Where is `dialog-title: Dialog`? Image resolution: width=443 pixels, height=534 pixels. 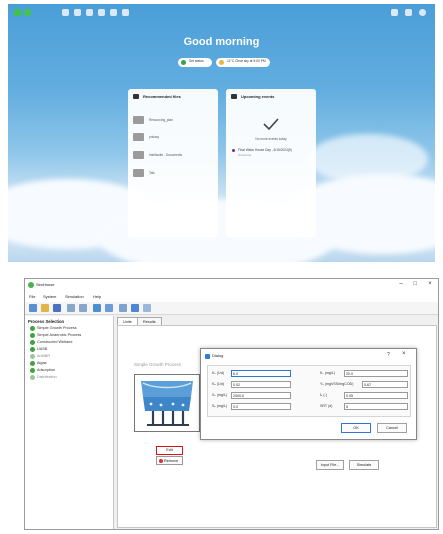 dialog-title: Dialog is located at coordinates (218, 355).